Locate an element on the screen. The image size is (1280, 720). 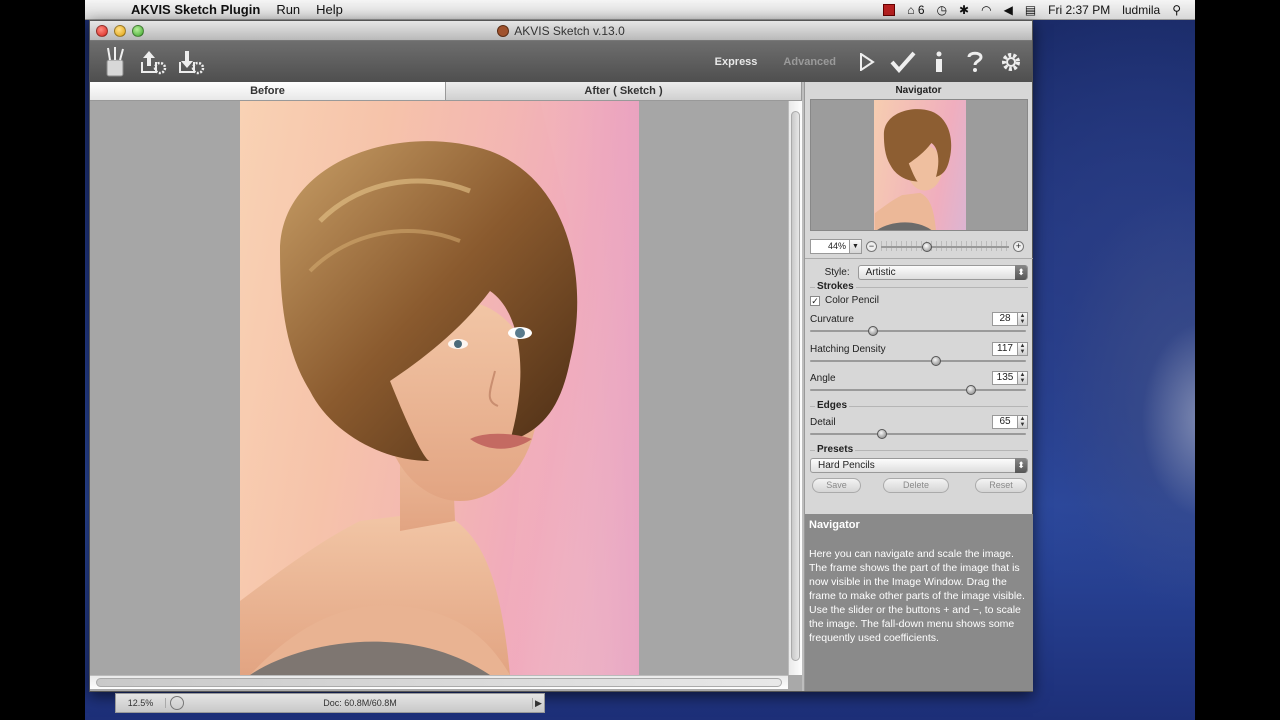
detail-stepper: ▲ ▼ is located at coordinates (1023, 422).